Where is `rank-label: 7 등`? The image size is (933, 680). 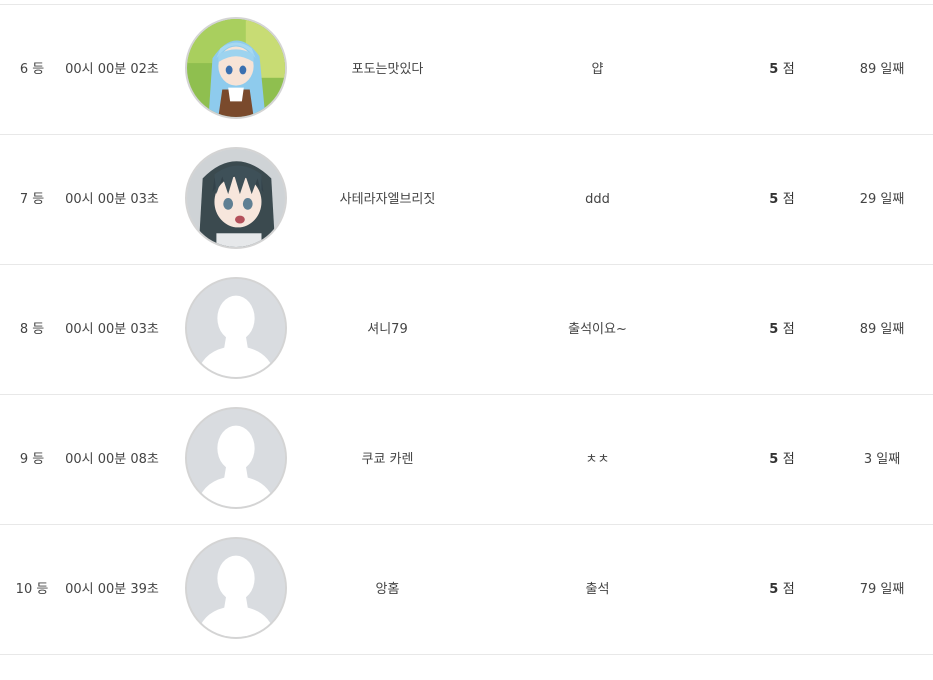
rank-label: 7 등 is located at coordinates (32, 199).